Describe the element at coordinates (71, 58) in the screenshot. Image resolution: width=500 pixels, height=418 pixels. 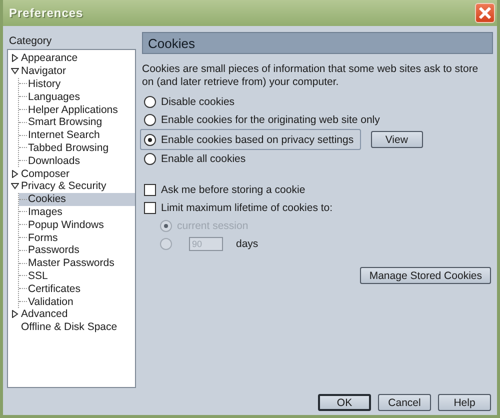
I see `tree-item: Appearance` at that location.